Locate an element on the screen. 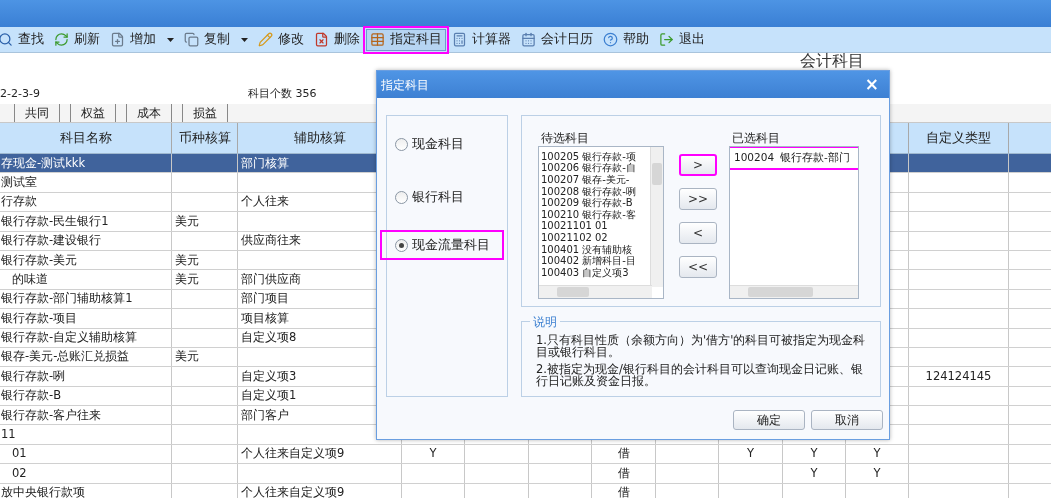 The height and width of the screenshot is (498, 1051). table-cell-text: 的味道 is located at coordinates (30, 279).